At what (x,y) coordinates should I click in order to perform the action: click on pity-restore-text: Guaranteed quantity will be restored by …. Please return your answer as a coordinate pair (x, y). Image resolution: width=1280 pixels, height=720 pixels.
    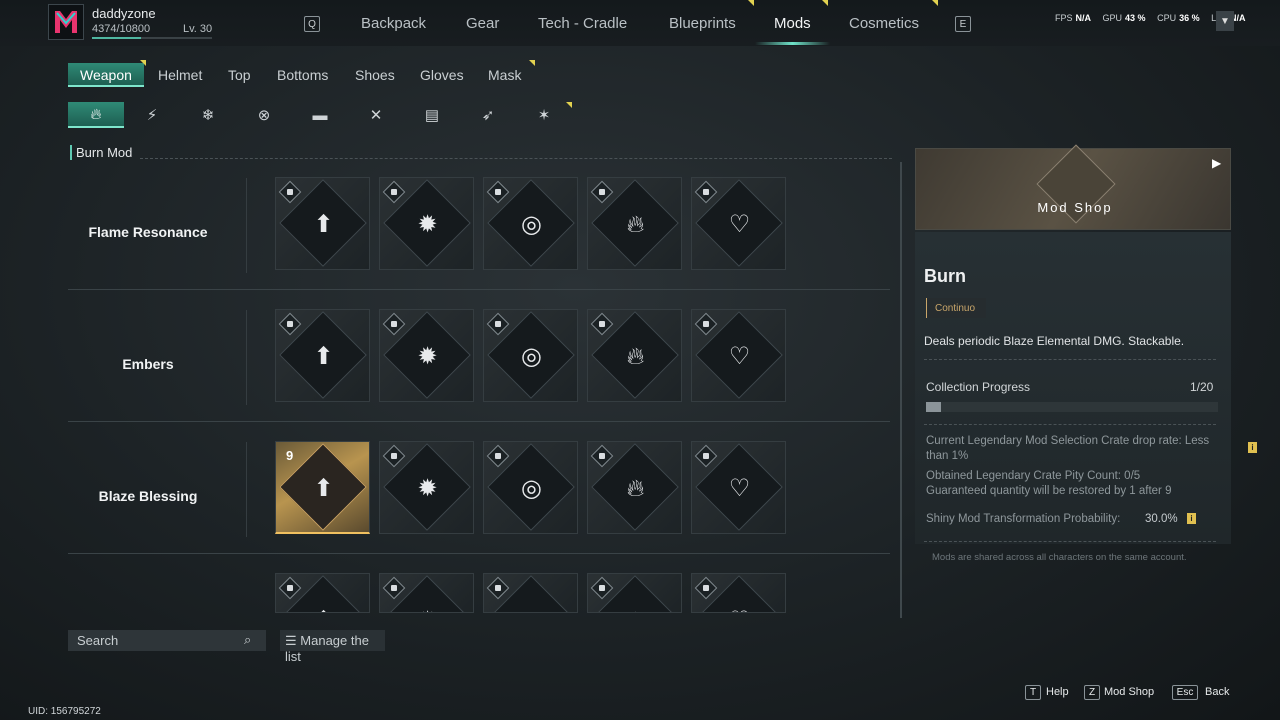
    Looking at the image, I should click on (1049, 491).